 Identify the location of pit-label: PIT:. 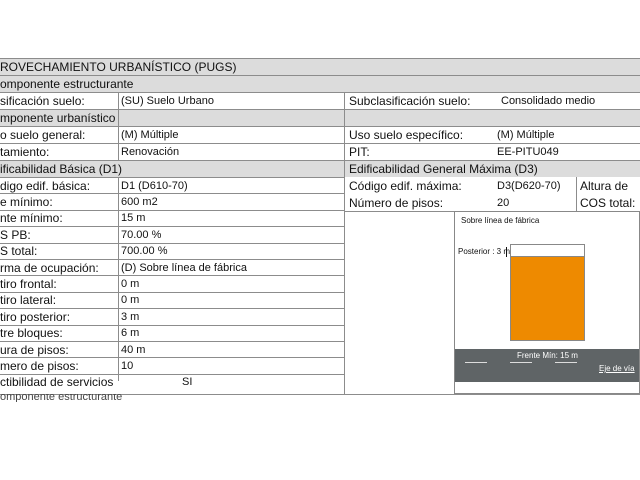
(359, 152).